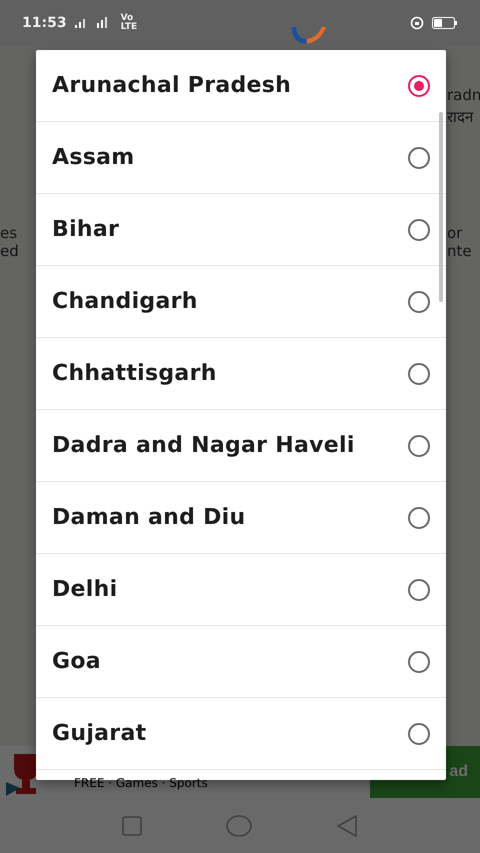 Image resolution: width=480 pixels, height=853 pixels. Describe the element at coordinates (241, 590) in the screenshot. I see `state-option: Delhi` at that location.